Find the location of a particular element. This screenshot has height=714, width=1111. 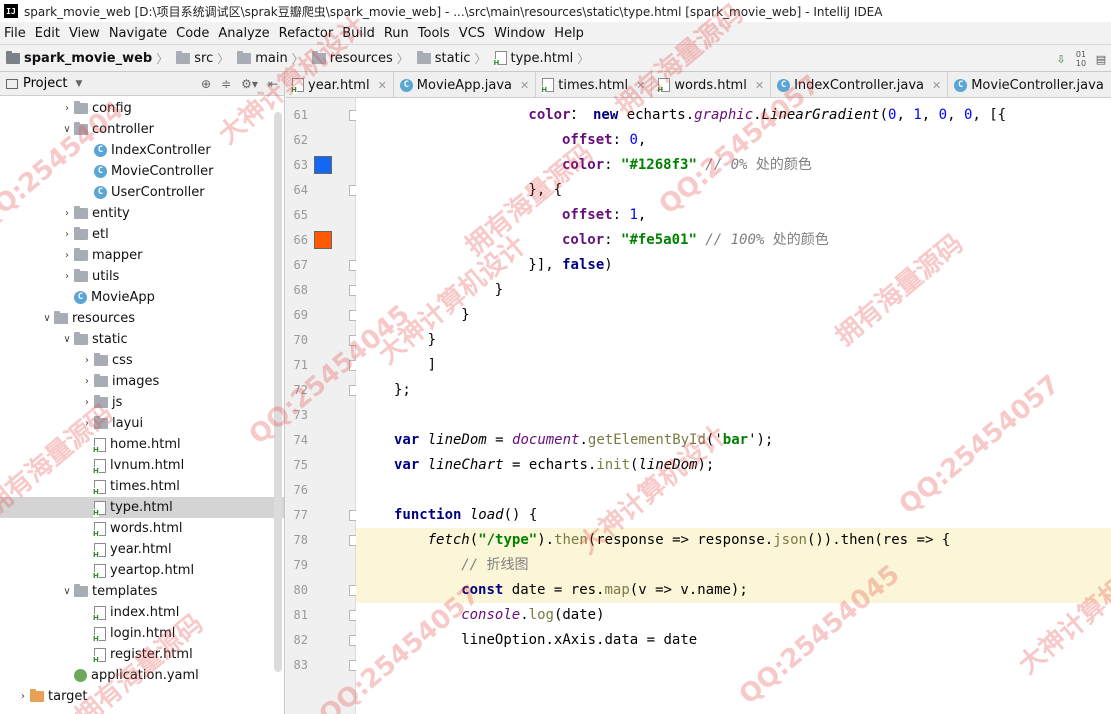

tree-item: type.html is located at coordinates (142, 507).